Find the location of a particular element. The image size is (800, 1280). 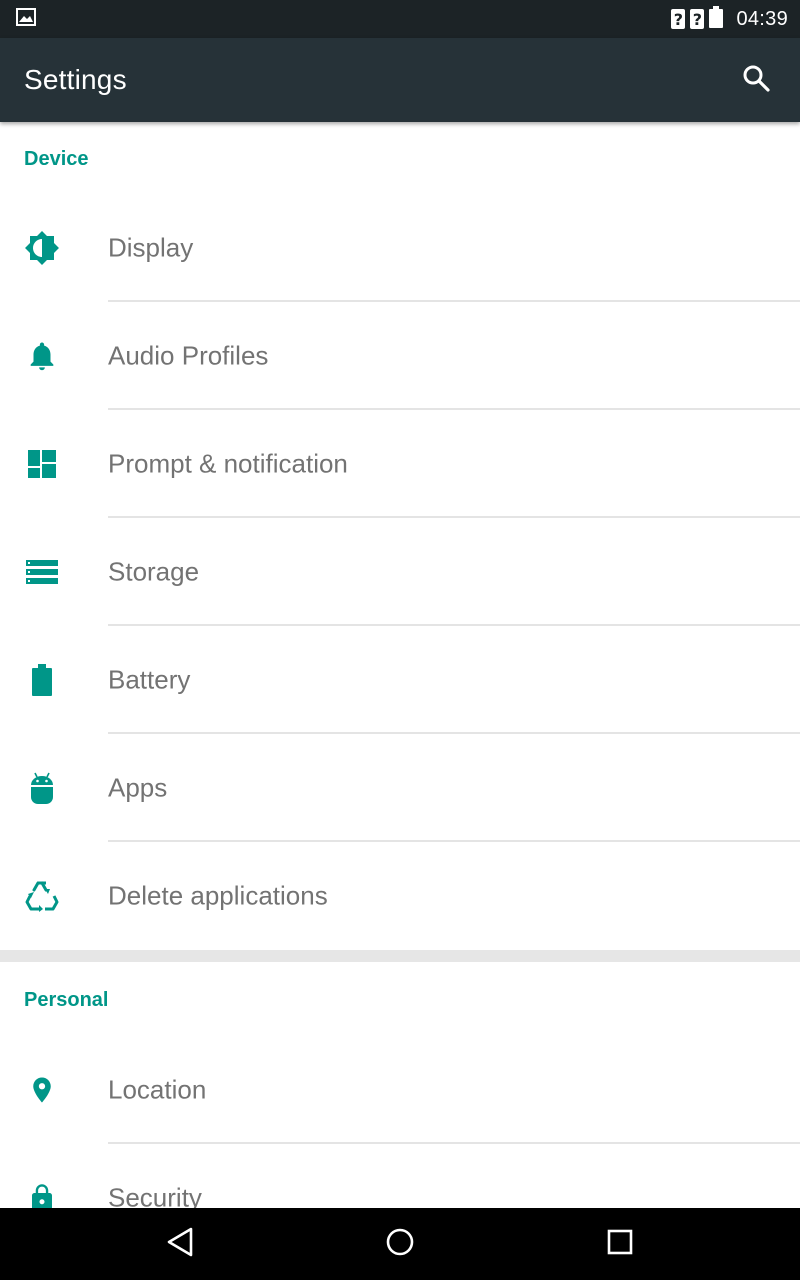

recents-icon is located at coordinates (620, 1244).